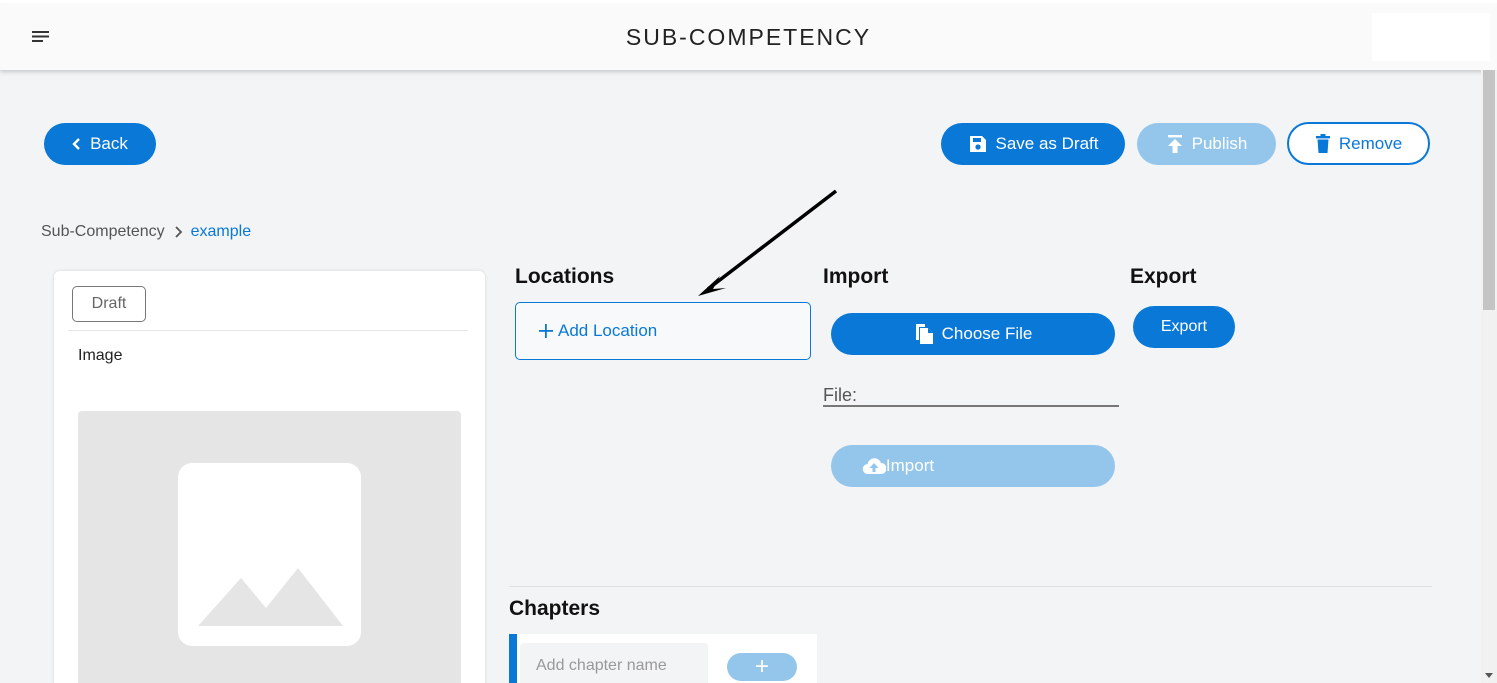 This screenshot has height=683, width=1497. What do you see at coordinates (874, 466) in the screenshot?
I see `cloud-upload-icon` at bounding box center [874, 466].